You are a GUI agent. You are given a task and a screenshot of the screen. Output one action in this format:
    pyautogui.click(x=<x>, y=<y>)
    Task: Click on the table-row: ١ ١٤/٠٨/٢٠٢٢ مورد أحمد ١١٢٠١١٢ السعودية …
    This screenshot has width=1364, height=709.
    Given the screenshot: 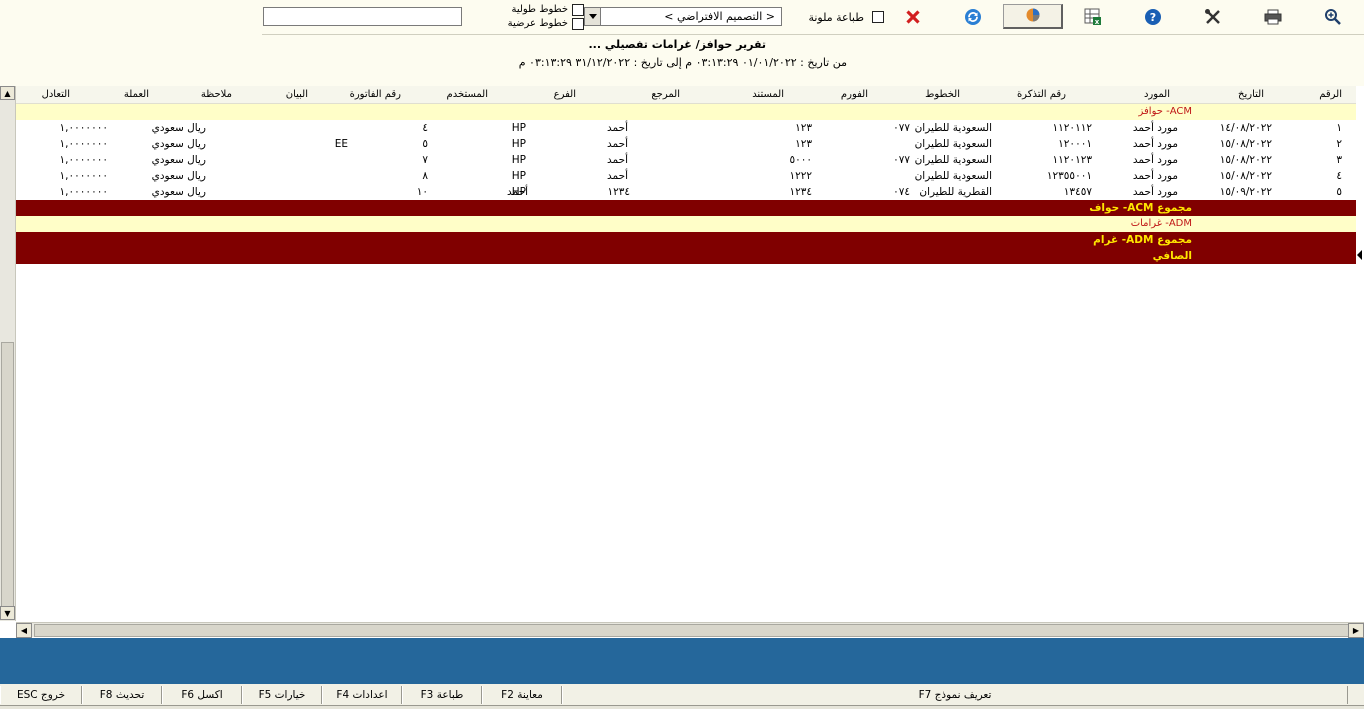 What is the action you would take?
    pyautogui.click(x=686, y=128)
    